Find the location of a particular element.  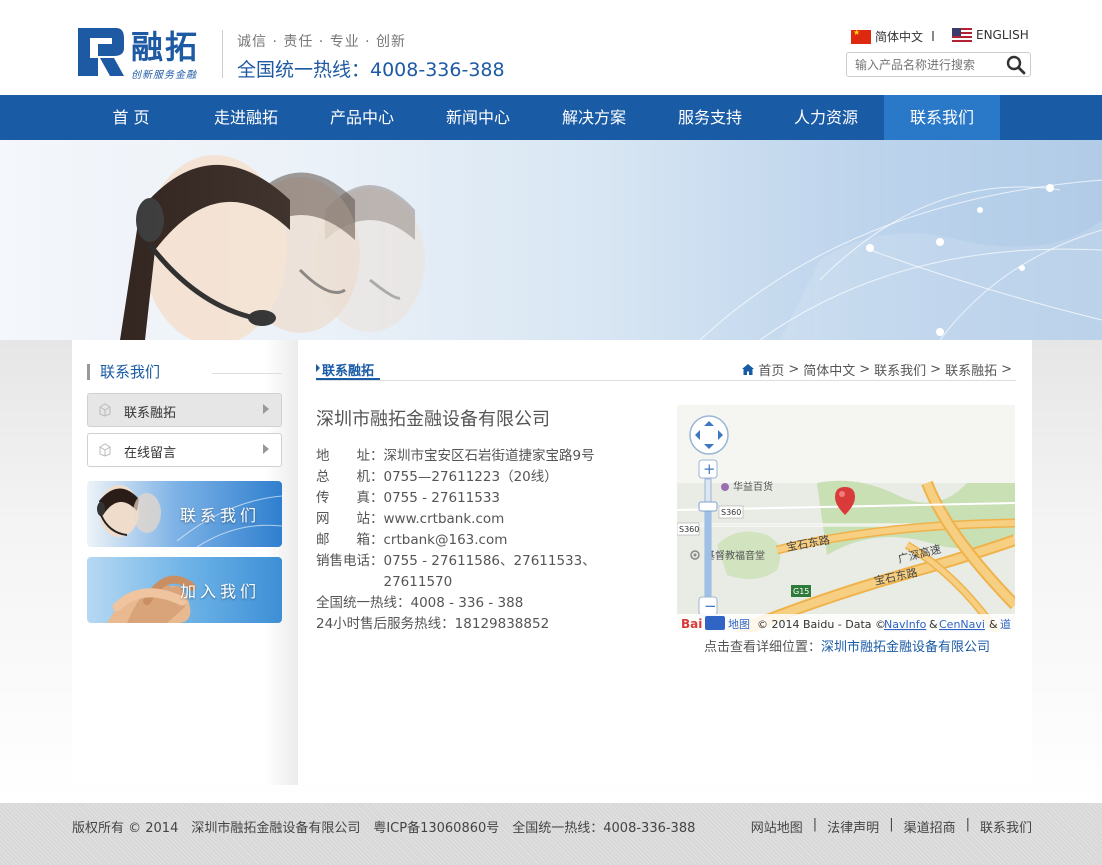

company-name: 深圳市融拓金融设备有限公司 is located at coordinates (433, 419).